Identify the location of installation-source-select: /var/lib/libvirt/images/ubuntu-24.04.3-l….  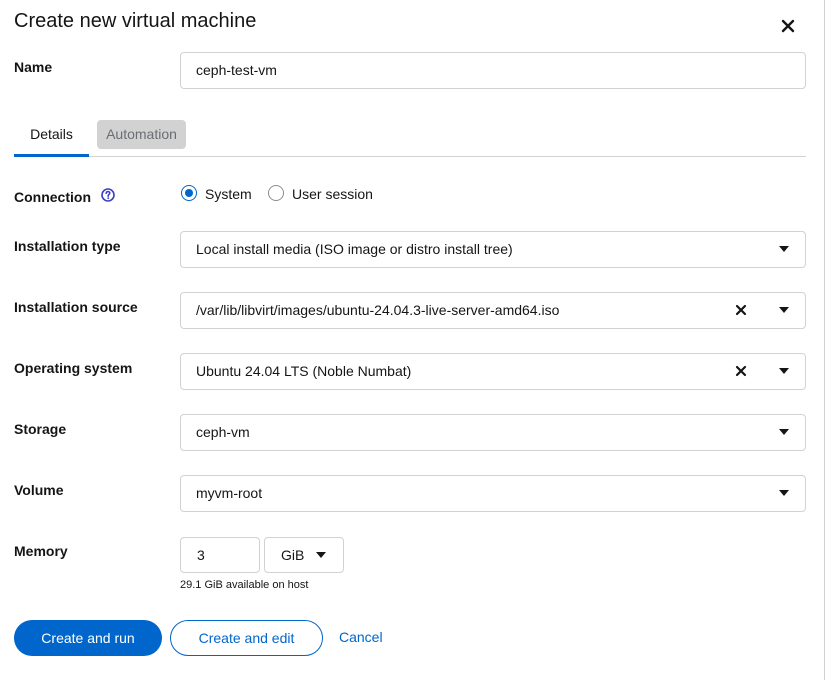
(493, 310).